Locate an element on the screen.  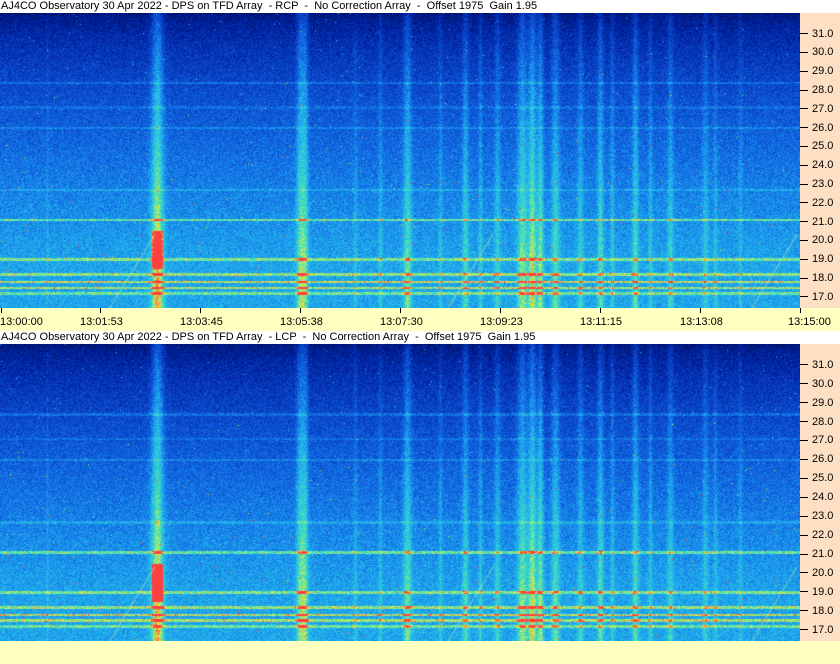
x-tick-label: 13:05:38 is located at coordinates (301, 322).